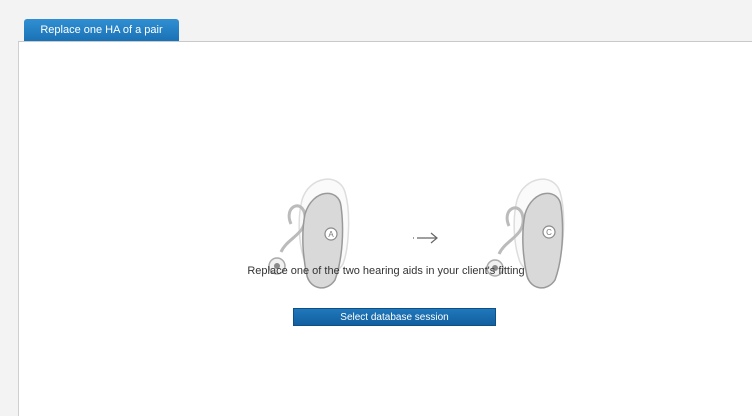 Image resolution: width=752 pixels, height=416 pixels. Describe the element at coordinates (549, 232) in the screenshot. I see `hearing-aid-c-letter: C` at that location.